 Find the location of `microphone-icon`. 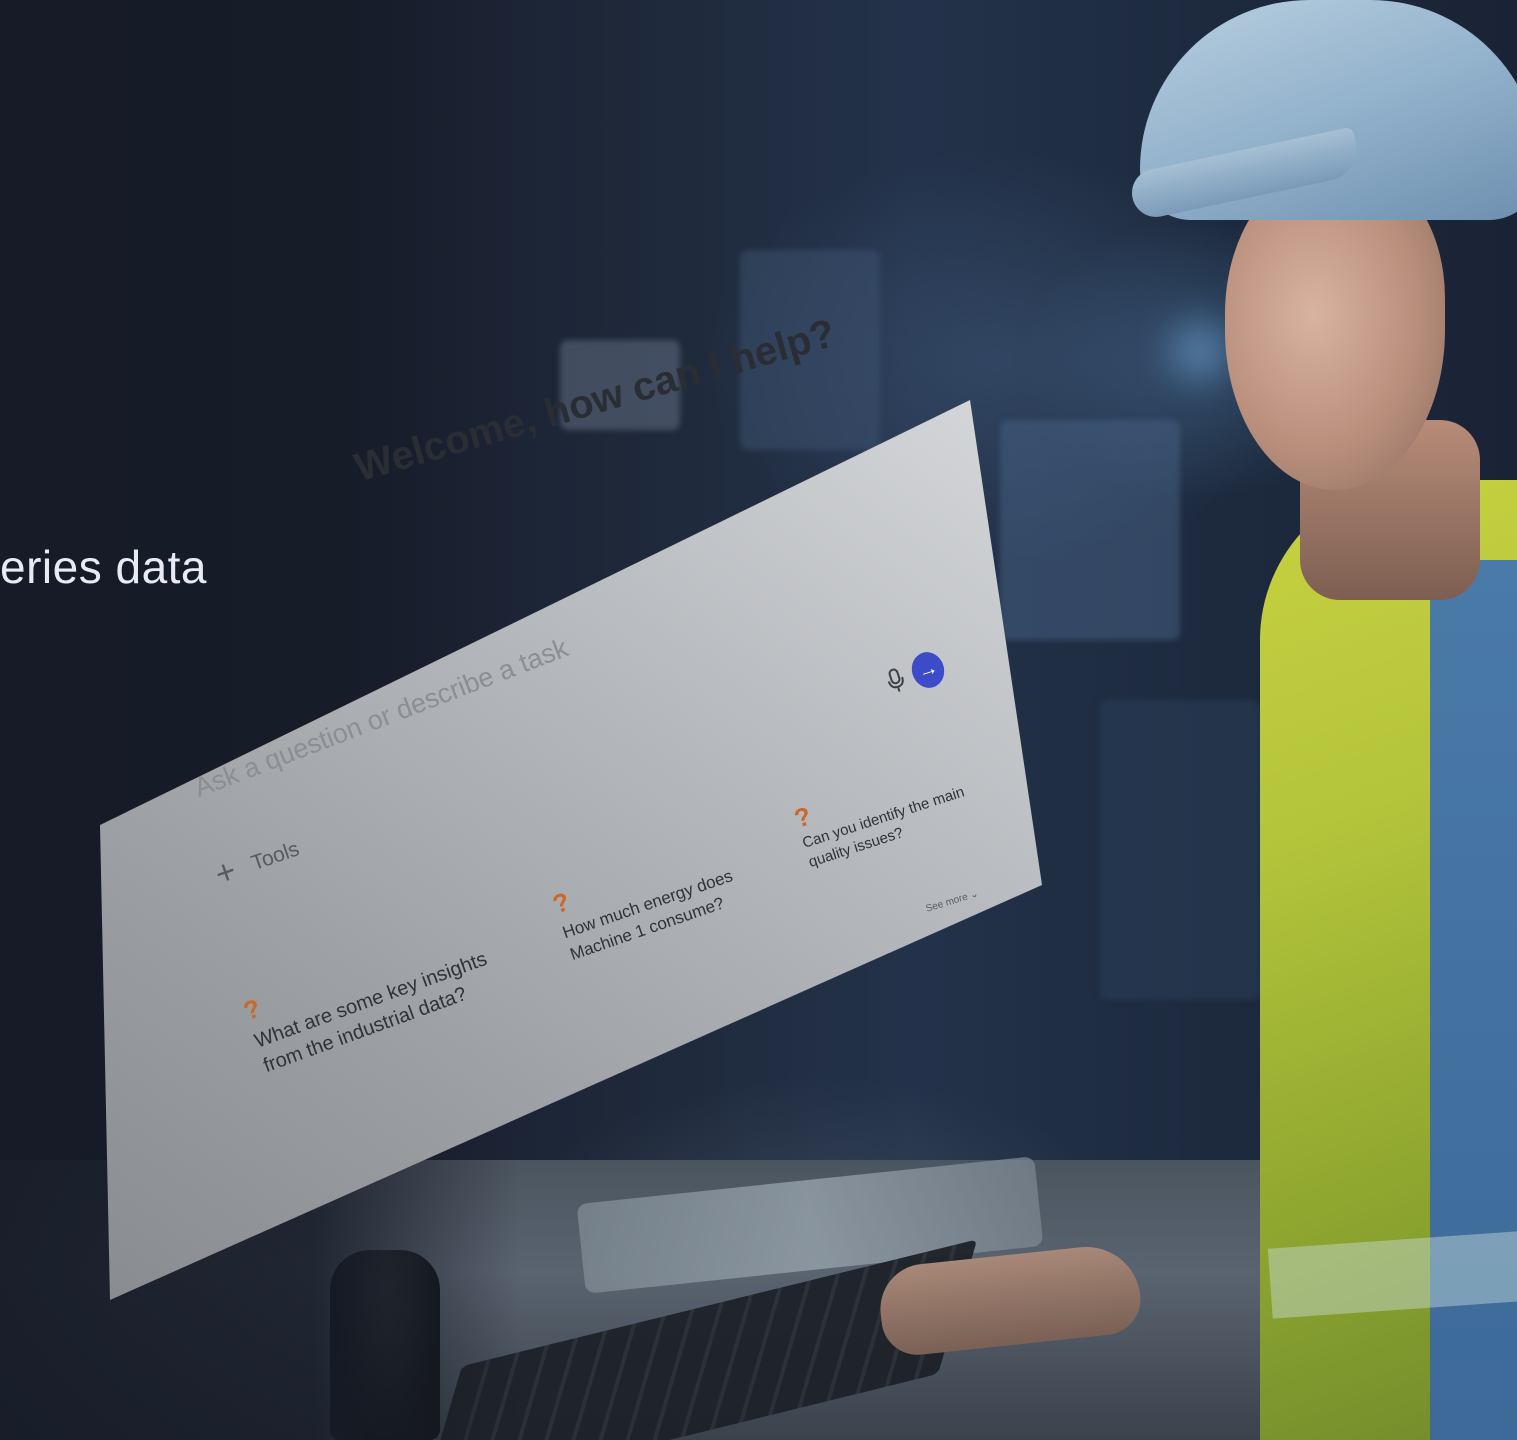

microphone-icon is located at coordinates (896, 684).